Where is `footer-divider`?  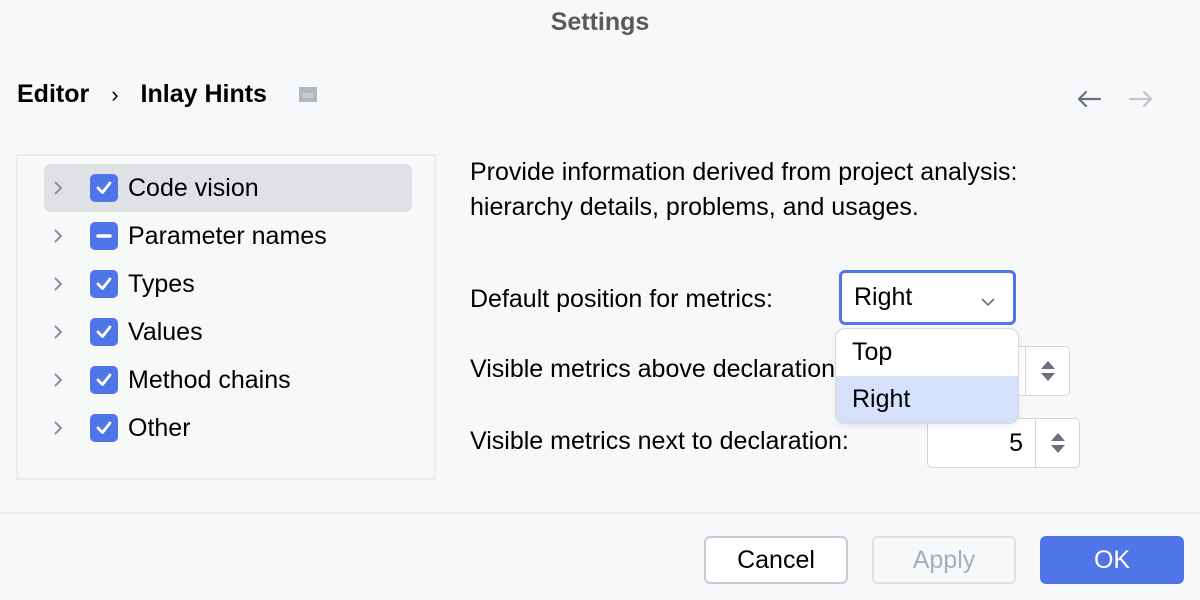 footer-divider is located at coordinates (600, 513).